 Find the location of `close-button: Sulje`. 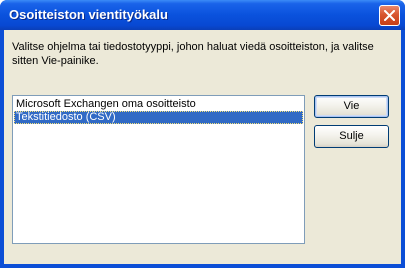

close-button: Sulje is located at coordinates (351, 136).